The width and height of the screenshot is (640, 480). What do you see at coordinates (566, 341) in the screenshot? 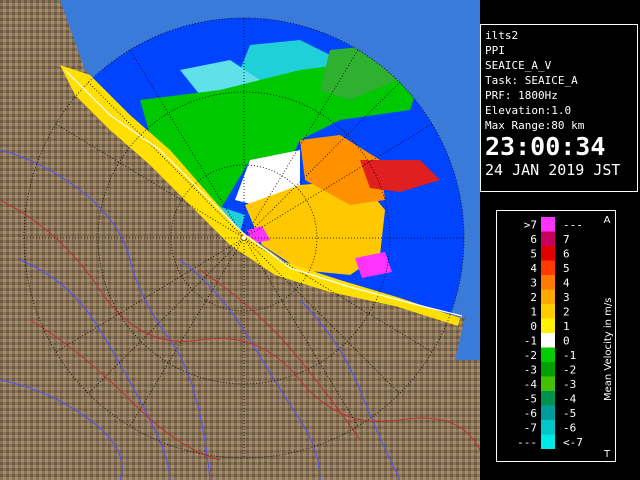
I see `legend-label-right: 0` at bounding box center [566, 341].